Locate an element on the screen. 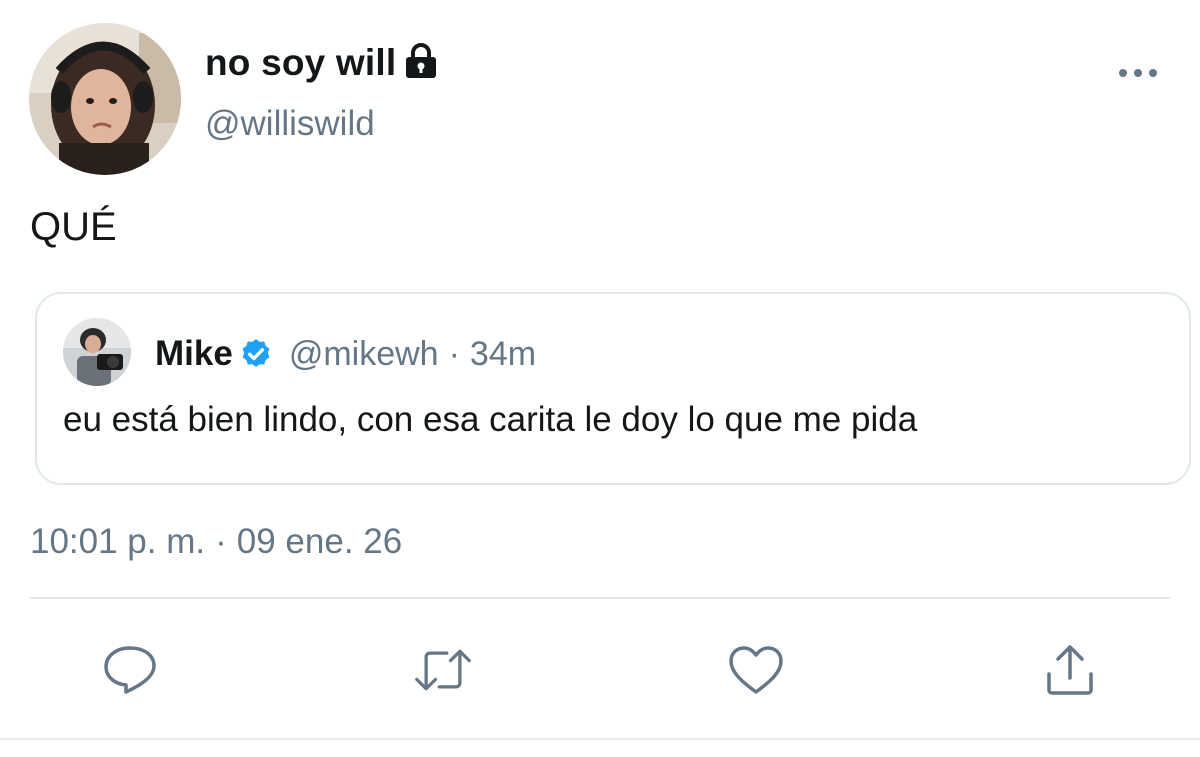  more-horizontal-icon is located at coordinates (1138, 73).